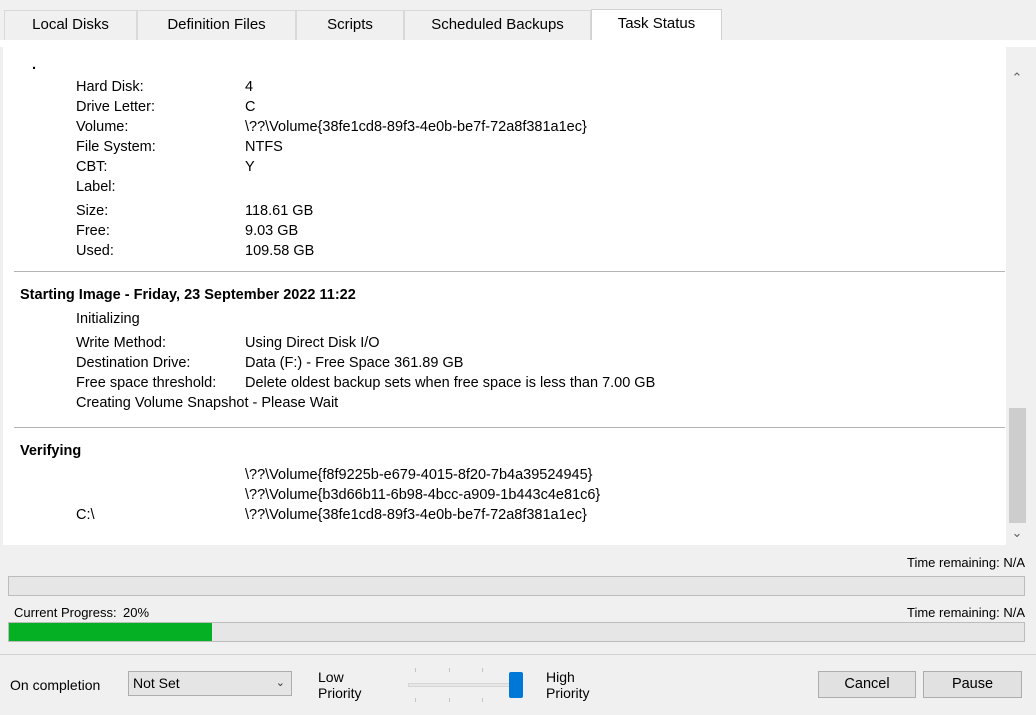 This screenshot has height=715, width=1036. What do you see at coordinates (656, 24) in the screenshot?
I see `tab-task-status: Task Status` at bounding box center [656, 24].